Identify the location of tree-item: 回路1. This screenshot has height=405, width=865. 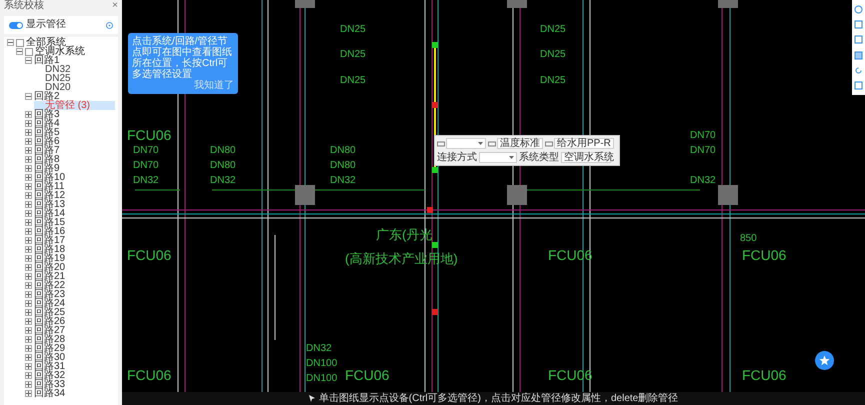
(70, 60).